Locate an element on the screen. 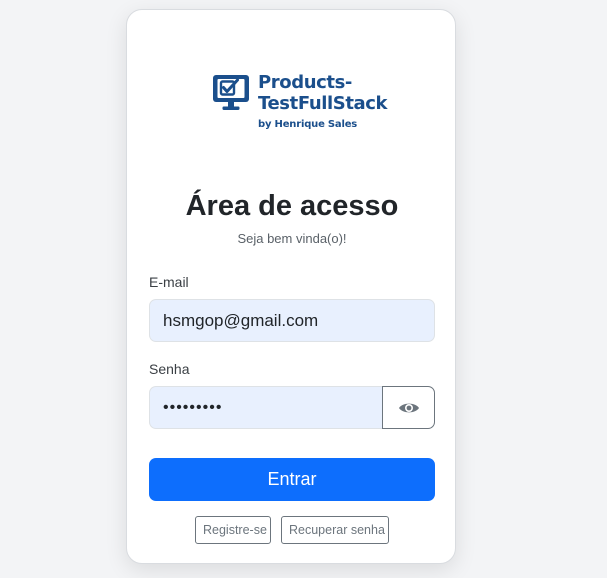  show-password-button is located at coordinates (408, 407).